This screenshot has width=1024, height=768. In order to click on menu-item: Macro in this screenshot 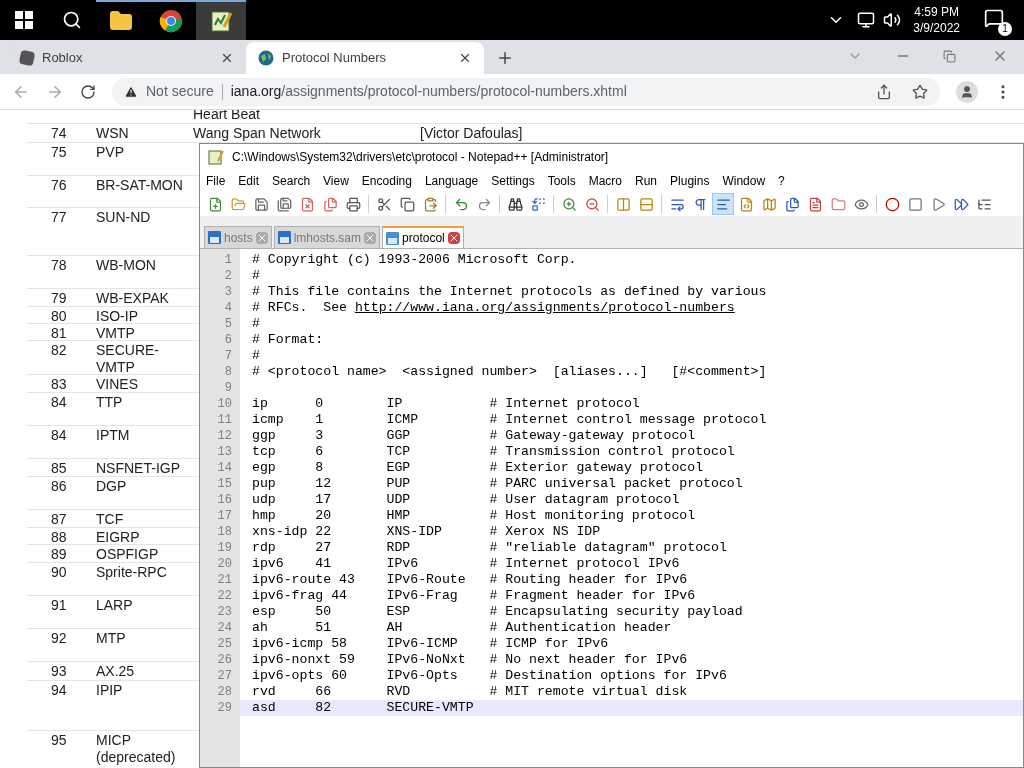, I will do `click(605, 181)`.